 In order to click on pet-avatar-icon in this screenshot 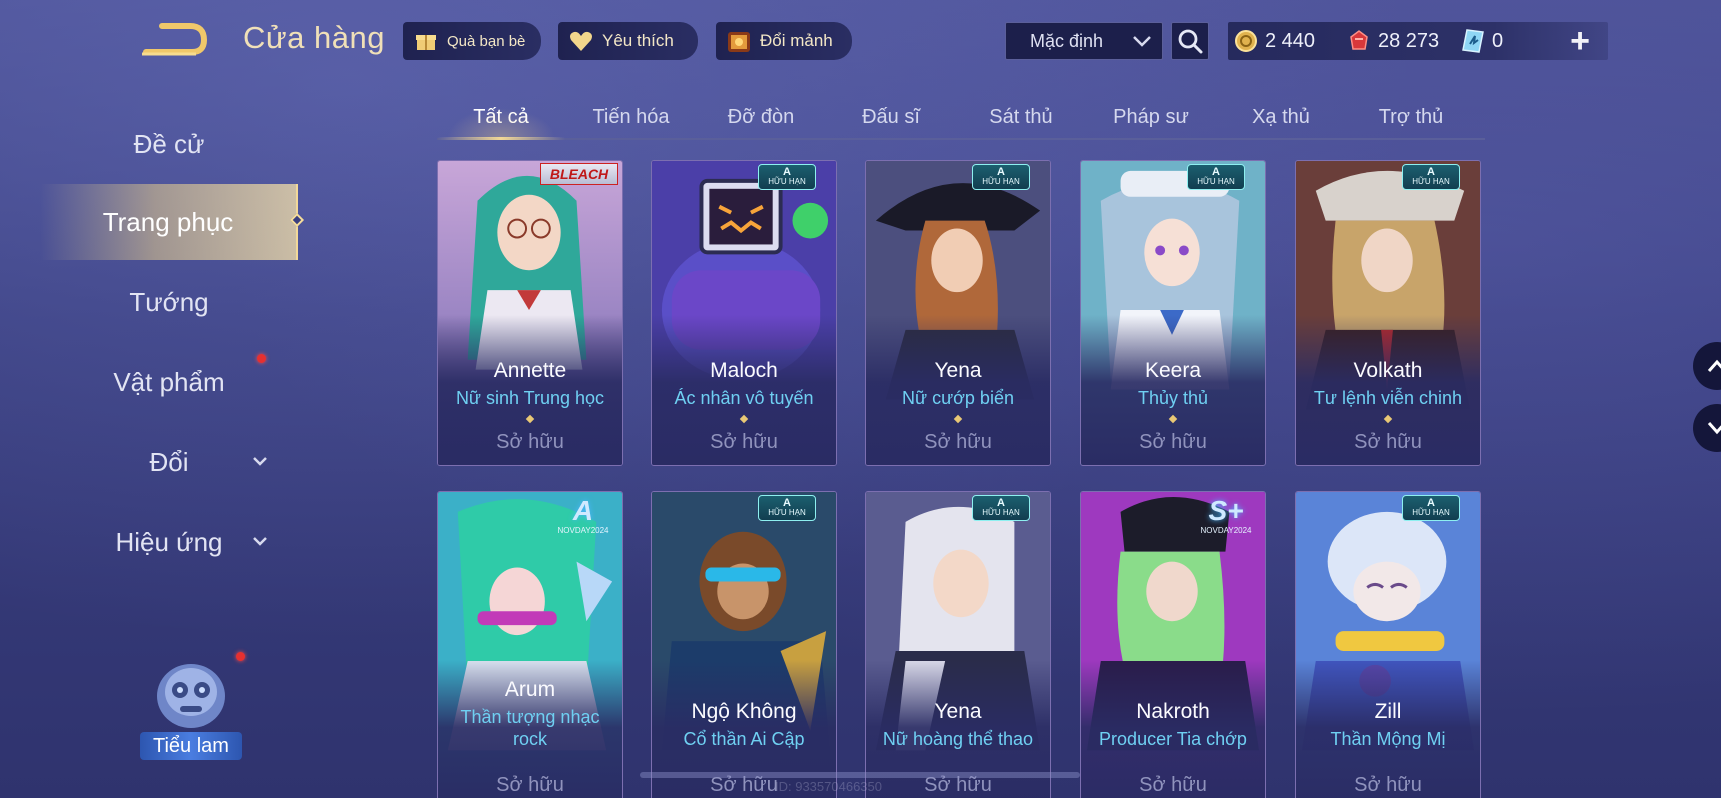, I will do `click(191, 696)`.